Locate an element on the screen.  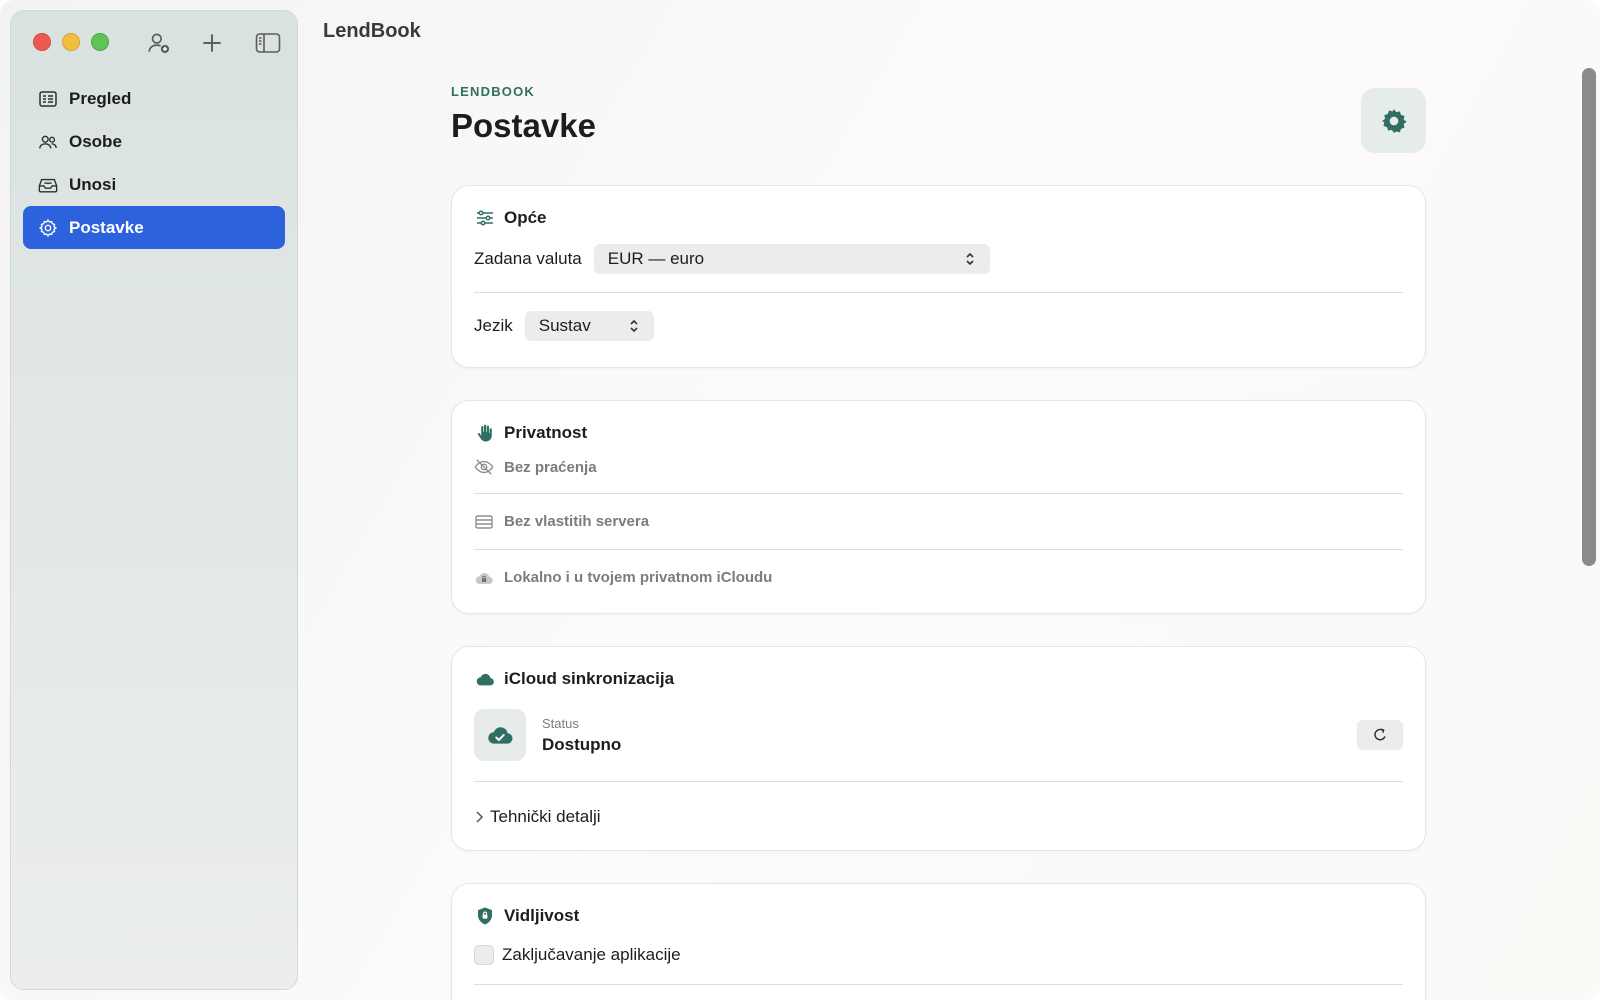
zoom-window-button is located at coordinates (100, 42).